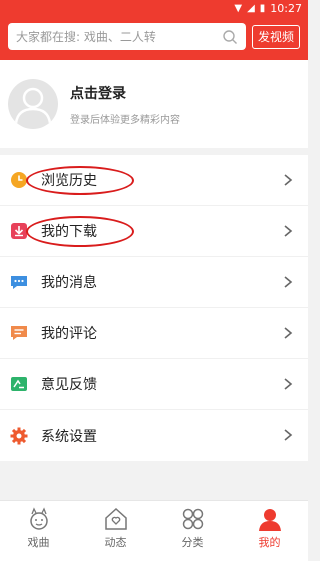 The height and width of the screenshot is (561, 320). Describe the element at coordinates (230, 37) in the screenshot. I see `search-icon` at that location.